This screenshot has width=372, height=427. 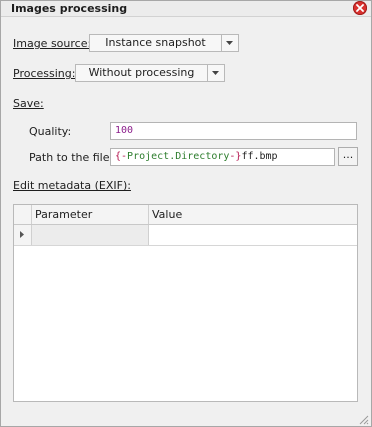 What do you see at coordinates (156, 43) in the screenshot?
I see `image-source-value: Instance snapshot` at bounding box center [156, 43].